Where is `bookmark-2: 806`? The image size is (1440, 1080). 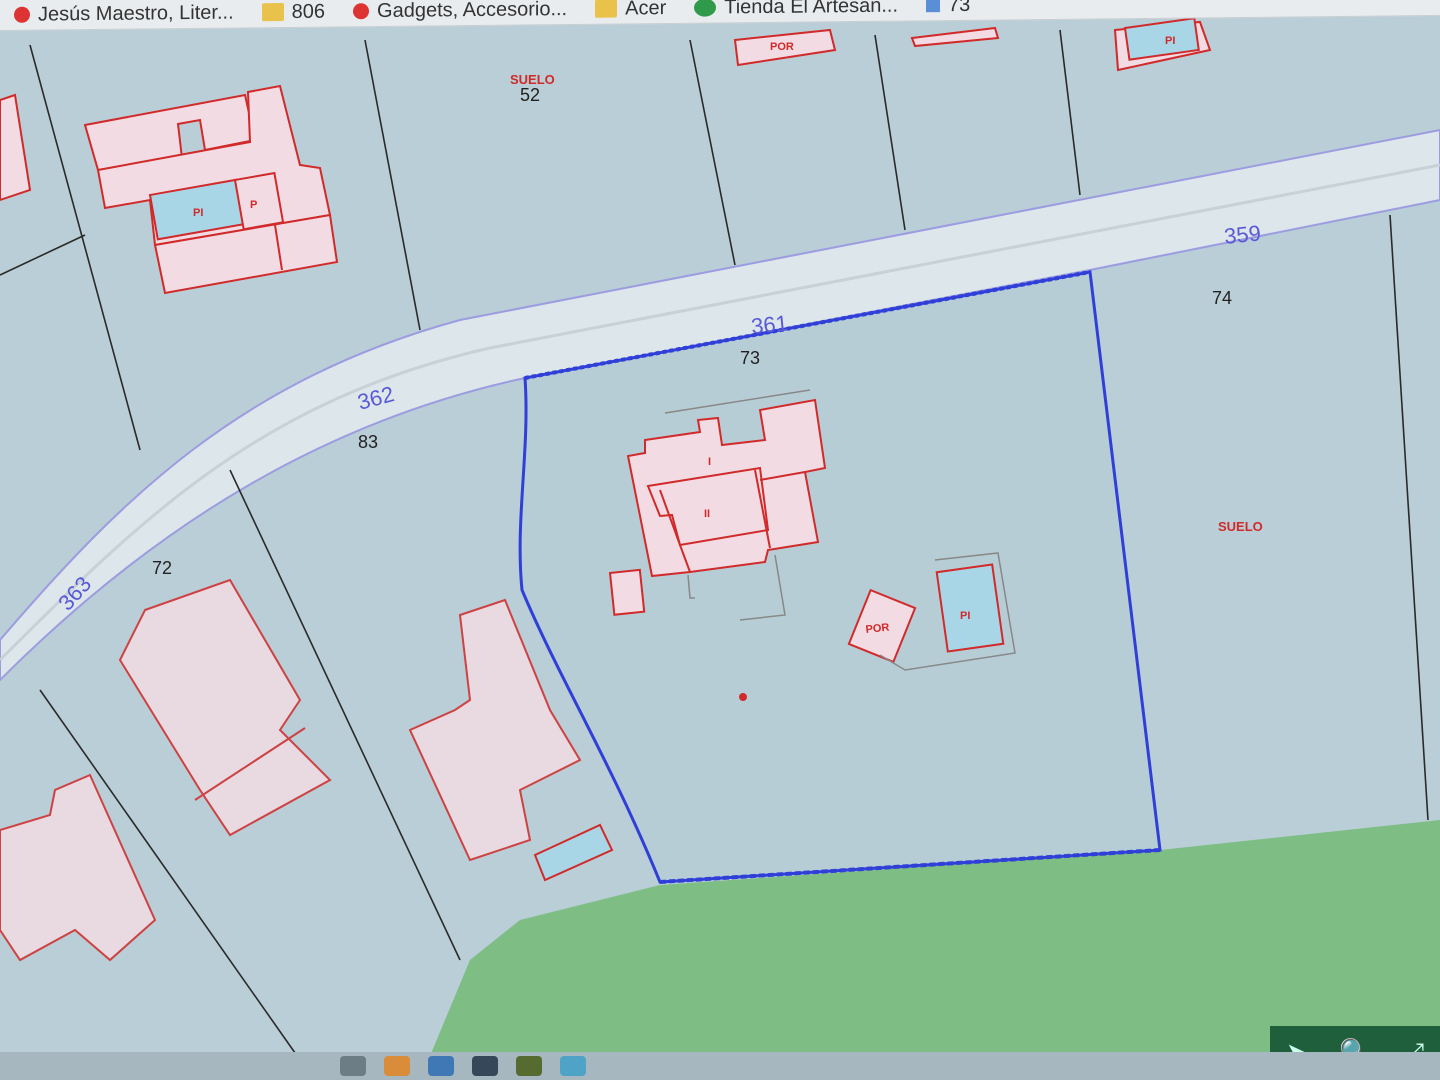
bookmark-2: 806 is located at coordinates (293, 13).